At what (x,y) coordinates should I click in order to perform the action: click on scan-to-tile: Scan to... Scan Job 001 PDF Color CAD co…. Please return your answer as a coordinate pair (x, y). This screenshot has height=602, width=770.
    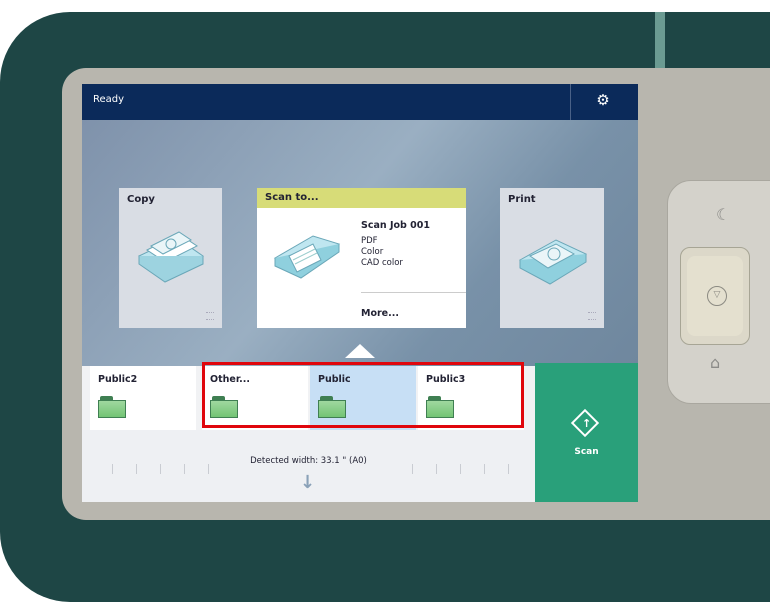
    Looking at the image, I should click on (361, 258).